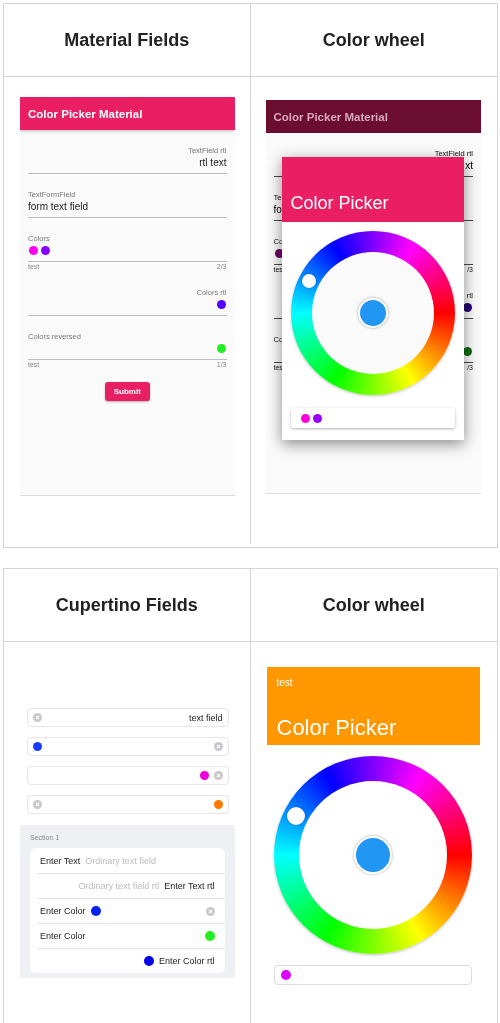  What do you see at coordinates (205, 717) in the screenshot?
I see `field-value: text field` at bounding box center [205, 717].